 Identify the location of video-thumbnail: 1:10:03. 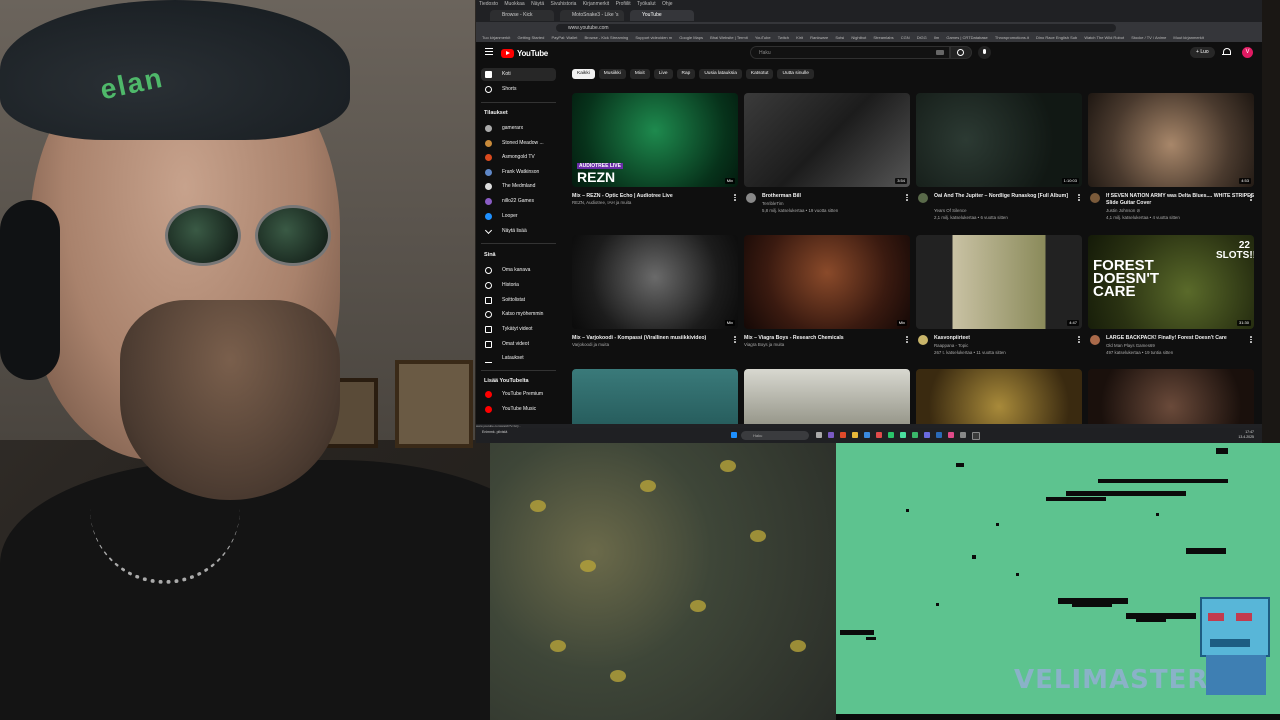
(999, 140).